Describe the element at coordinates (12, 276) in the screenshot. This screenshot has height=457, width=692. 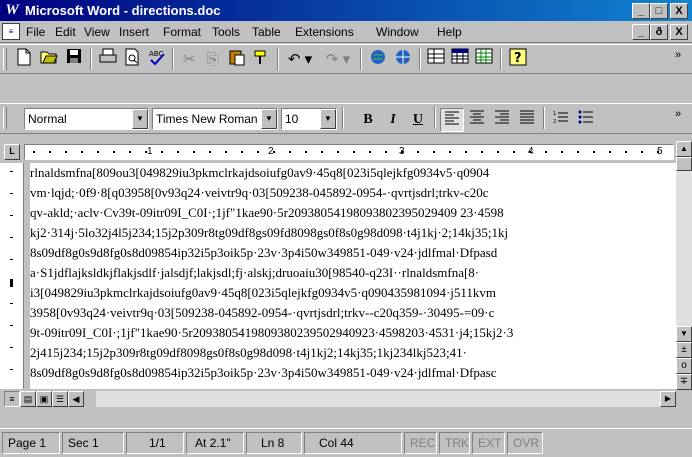
I see `vertical-ruler` at that location.